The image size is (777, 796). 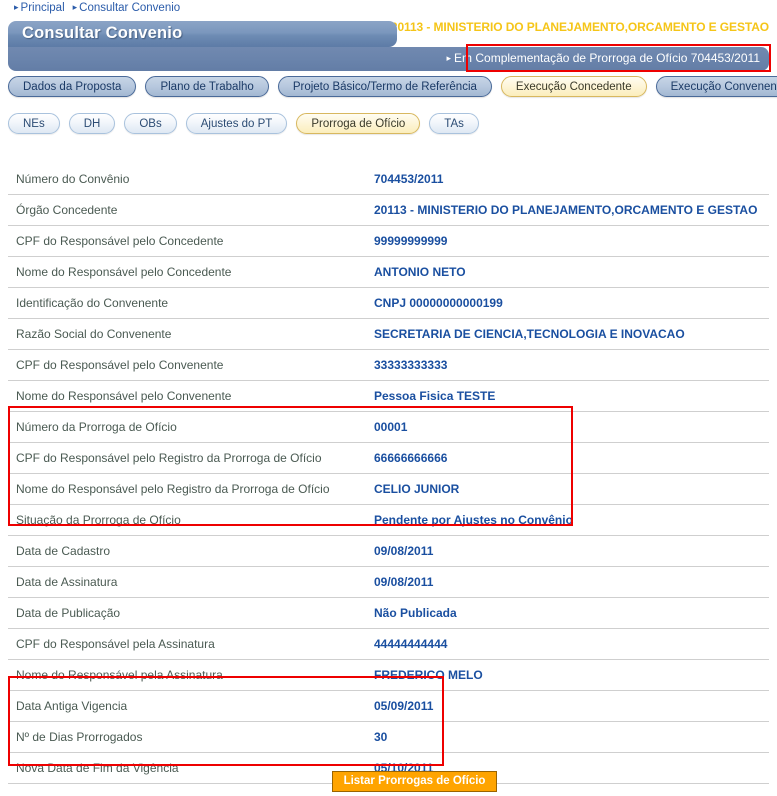 What do you see at coordinates (566, 241) in the screenshot?
I see `detail-value: 99999999999` at bounding box center [566, 241].